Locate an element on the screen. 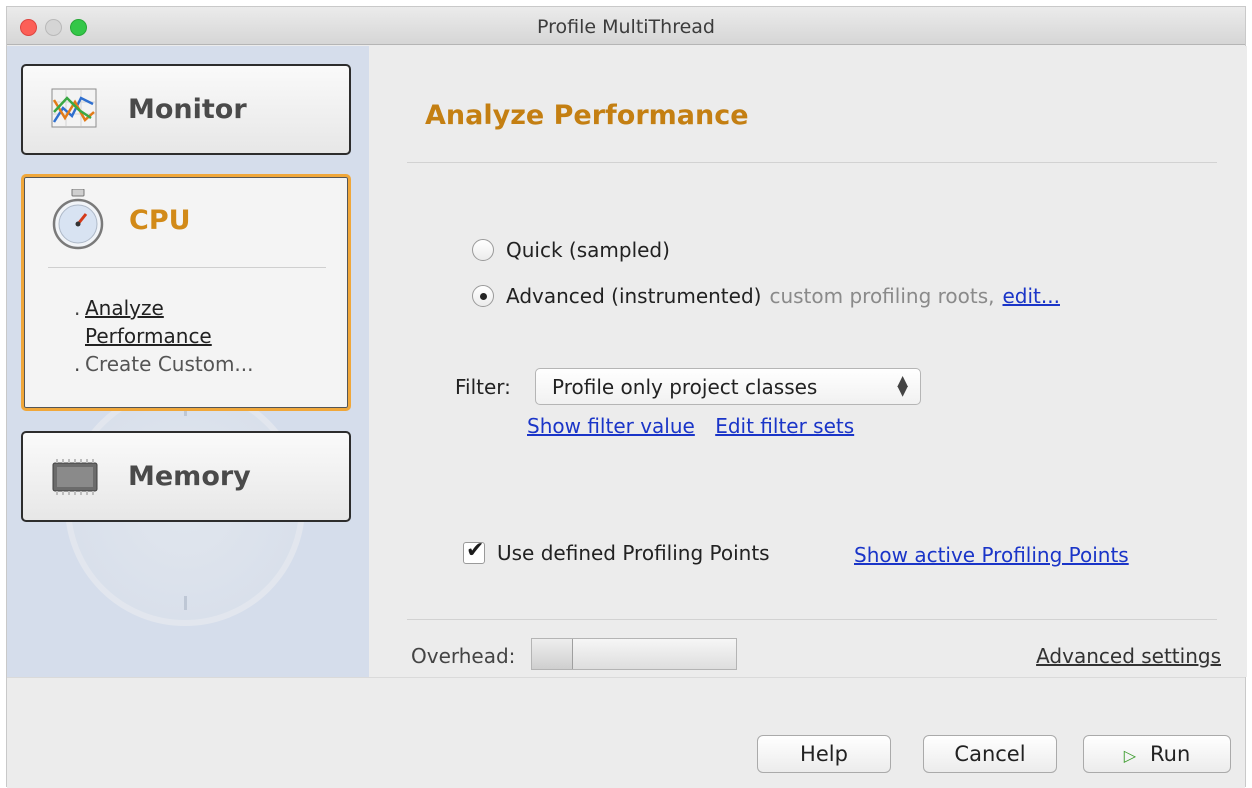 Image resolution: width=1252 pixels, height=788 pixels. profiling-roots-note: custom profiling roots, is located at coordinates (882, 296).